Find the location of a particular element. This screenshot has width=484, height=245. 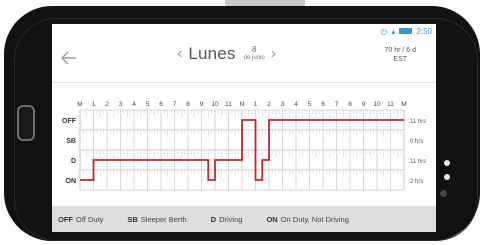

date-month: de junio is located at coordinates (254, 58).